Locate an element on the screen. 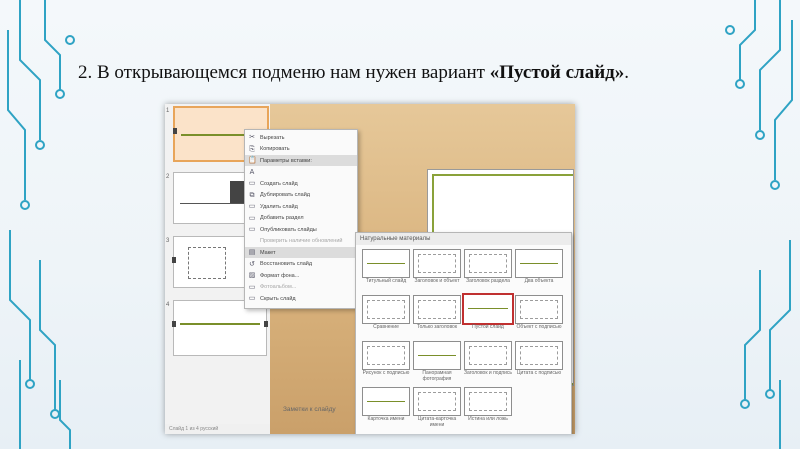 The image size is (800, 449). thumb-number: 2 is located at coordinates (168, 177).